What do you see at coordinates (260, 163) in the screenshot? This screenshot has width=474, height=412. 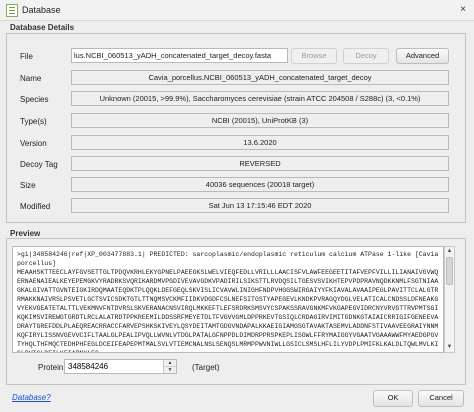 I see `decoy-tag-field: REVERSED` at bounding box center [260, 163].